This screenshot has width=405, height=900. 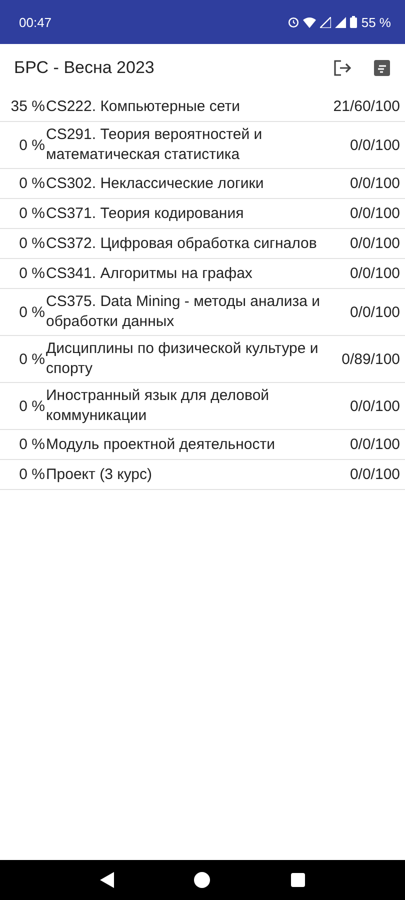 What do you see at coordinates (376, 22) in the screenshot?
I see `battery-percent: 55 %` at bounding box center [376, 22].